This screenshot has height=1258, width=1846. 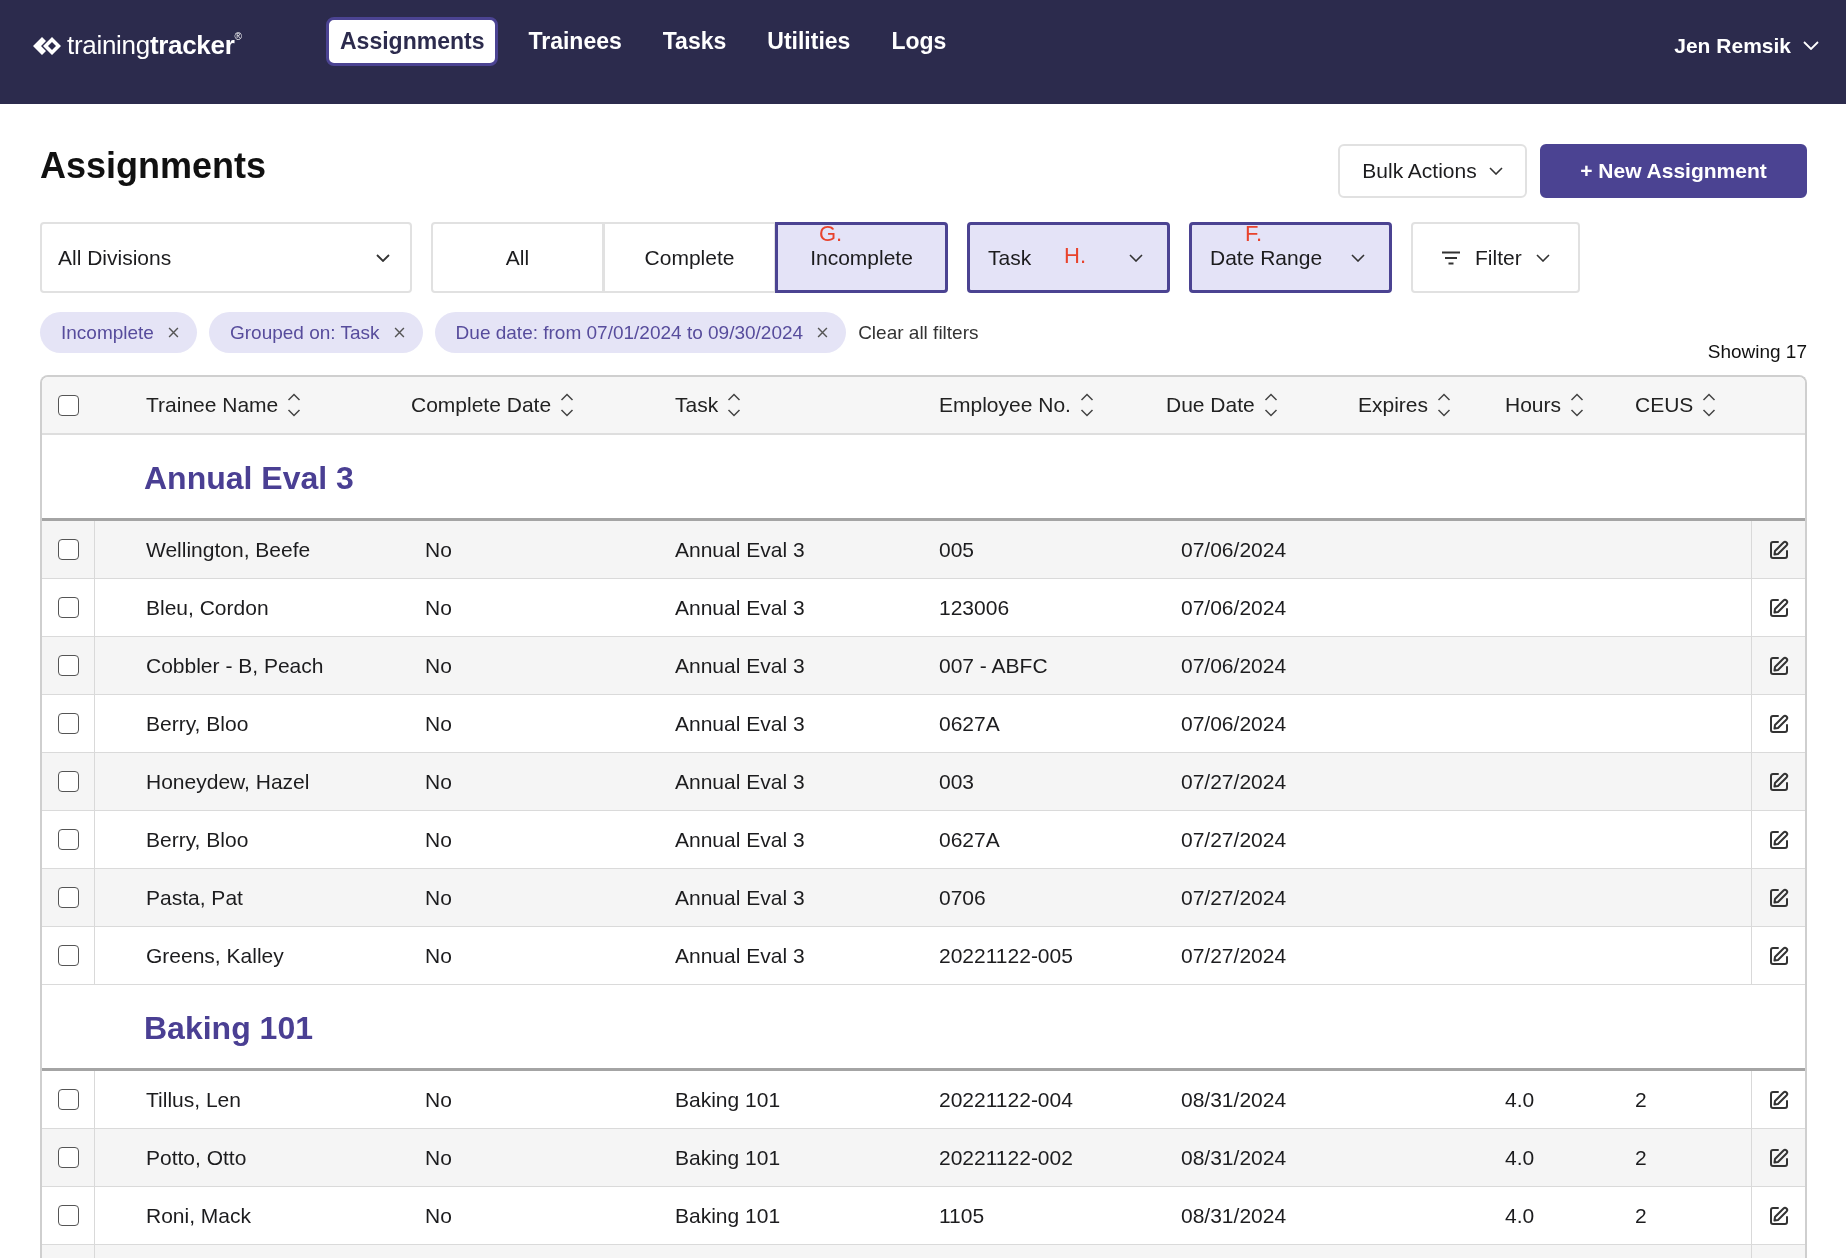 What do you see at coordinates (196, 1157) in the screenshot?
I see `table-cell: Potto, Otto` at bounding box center [196, 1157].